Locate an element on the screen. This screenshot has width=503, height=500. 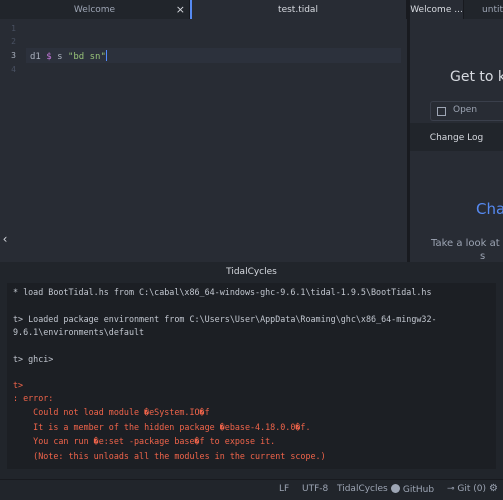
github-icon is located at coordinates (395, 488).